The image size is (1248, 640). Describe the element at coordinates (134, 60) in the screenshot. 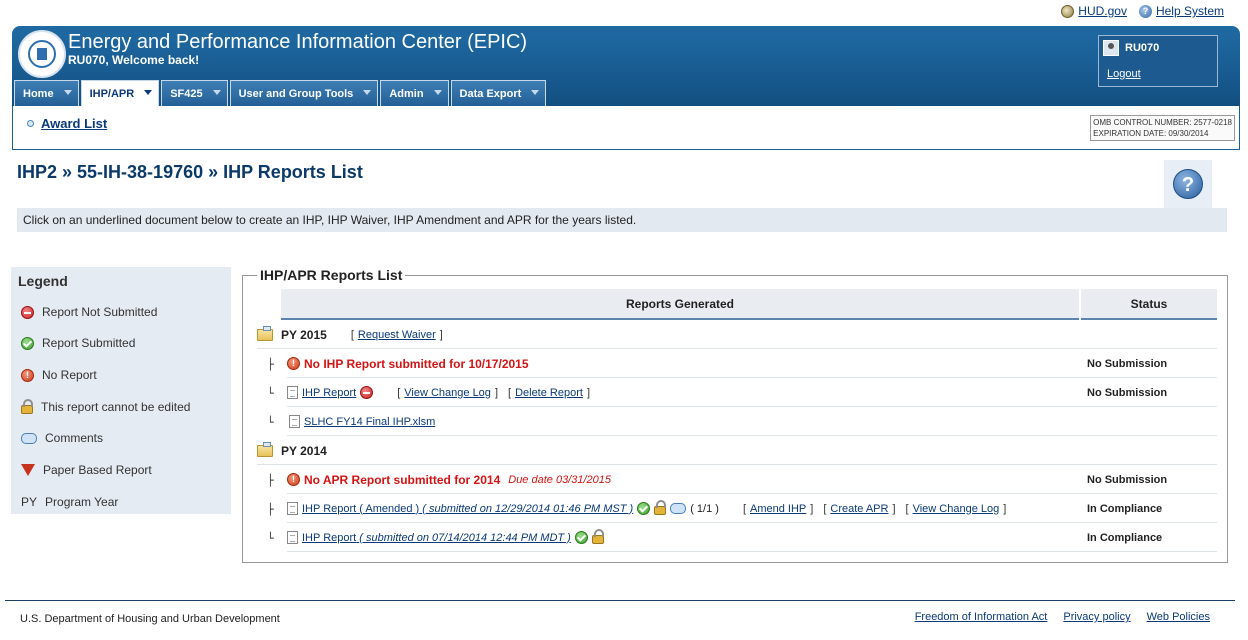

I see `welcome-message: RU070, Welcome back!` at that location.